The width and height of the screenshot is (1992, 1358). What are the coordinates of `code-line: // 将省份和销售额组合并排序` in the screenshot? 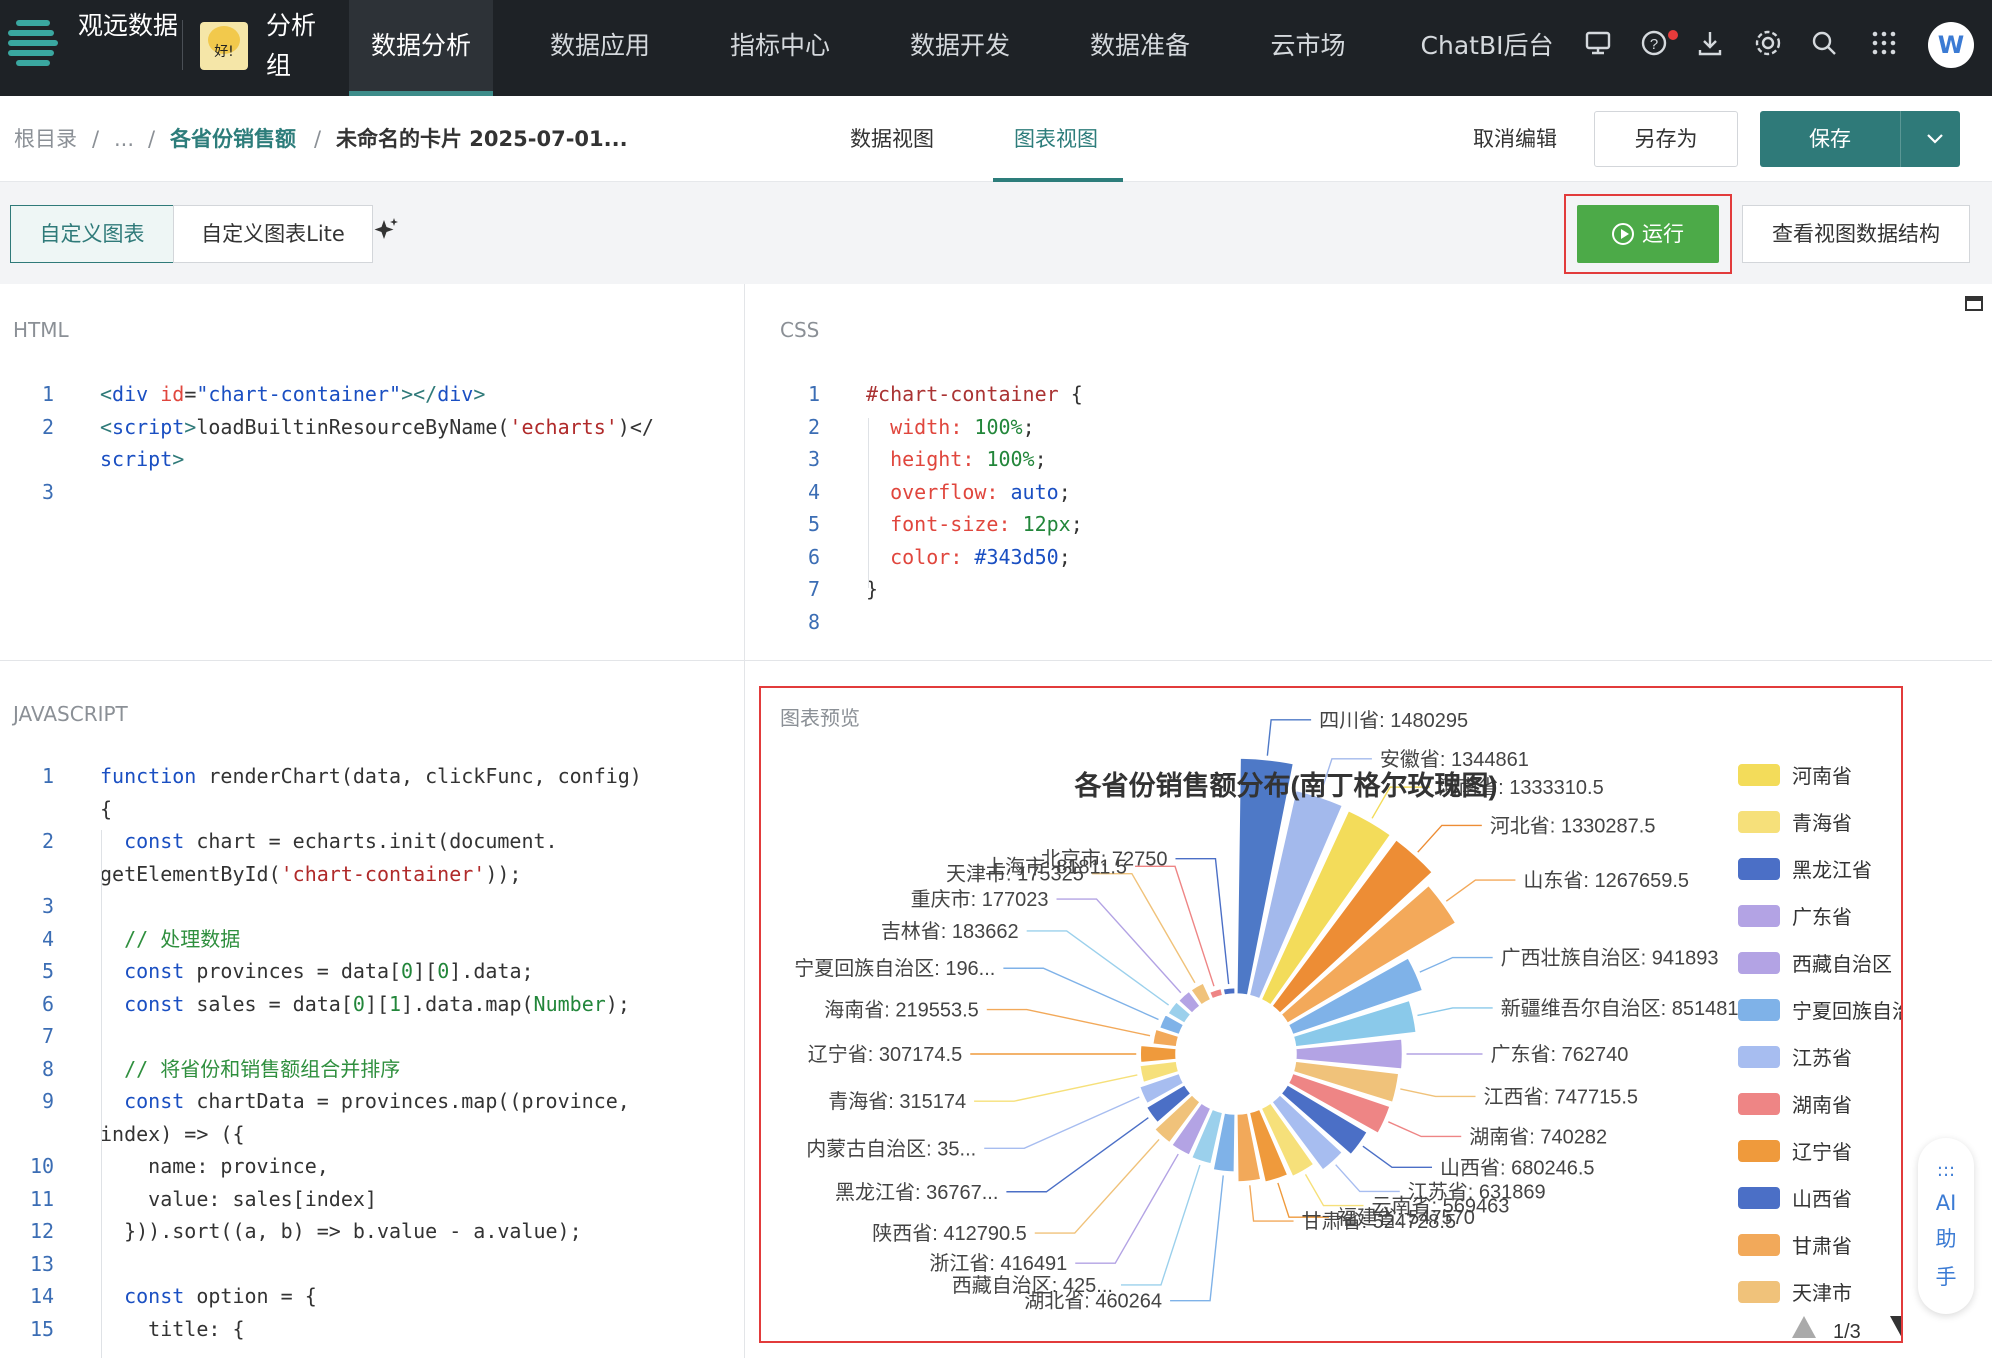 It's located at (250, 1069).